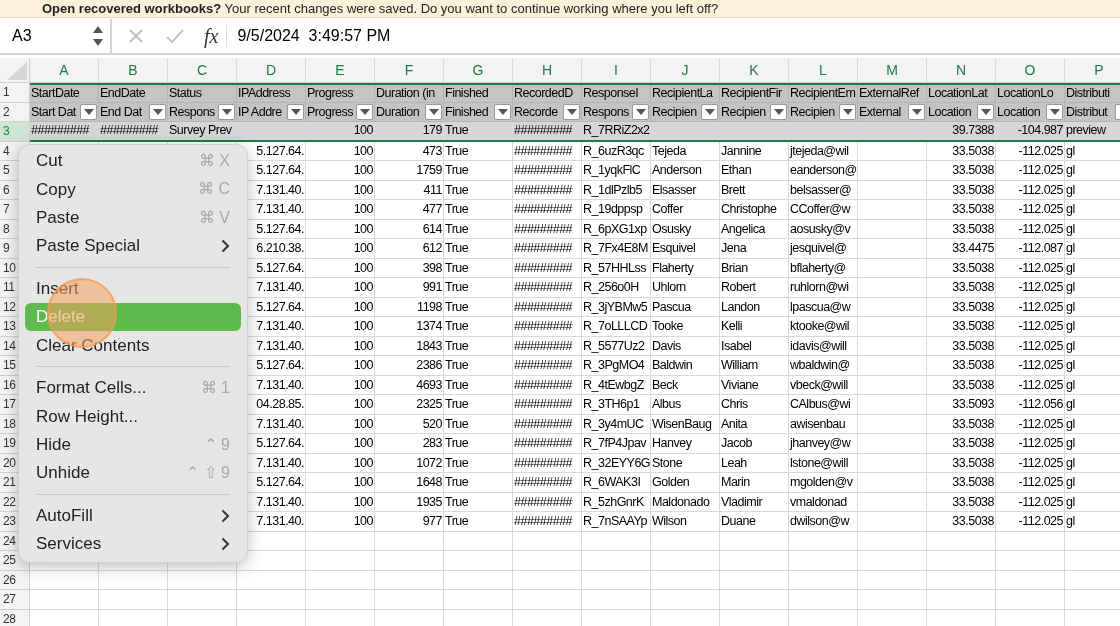 The height and width of the screenshot is (626, 1120). Describe the element at coordinates (685, 70) in the screenshot. I see `column-header: J` at that location.